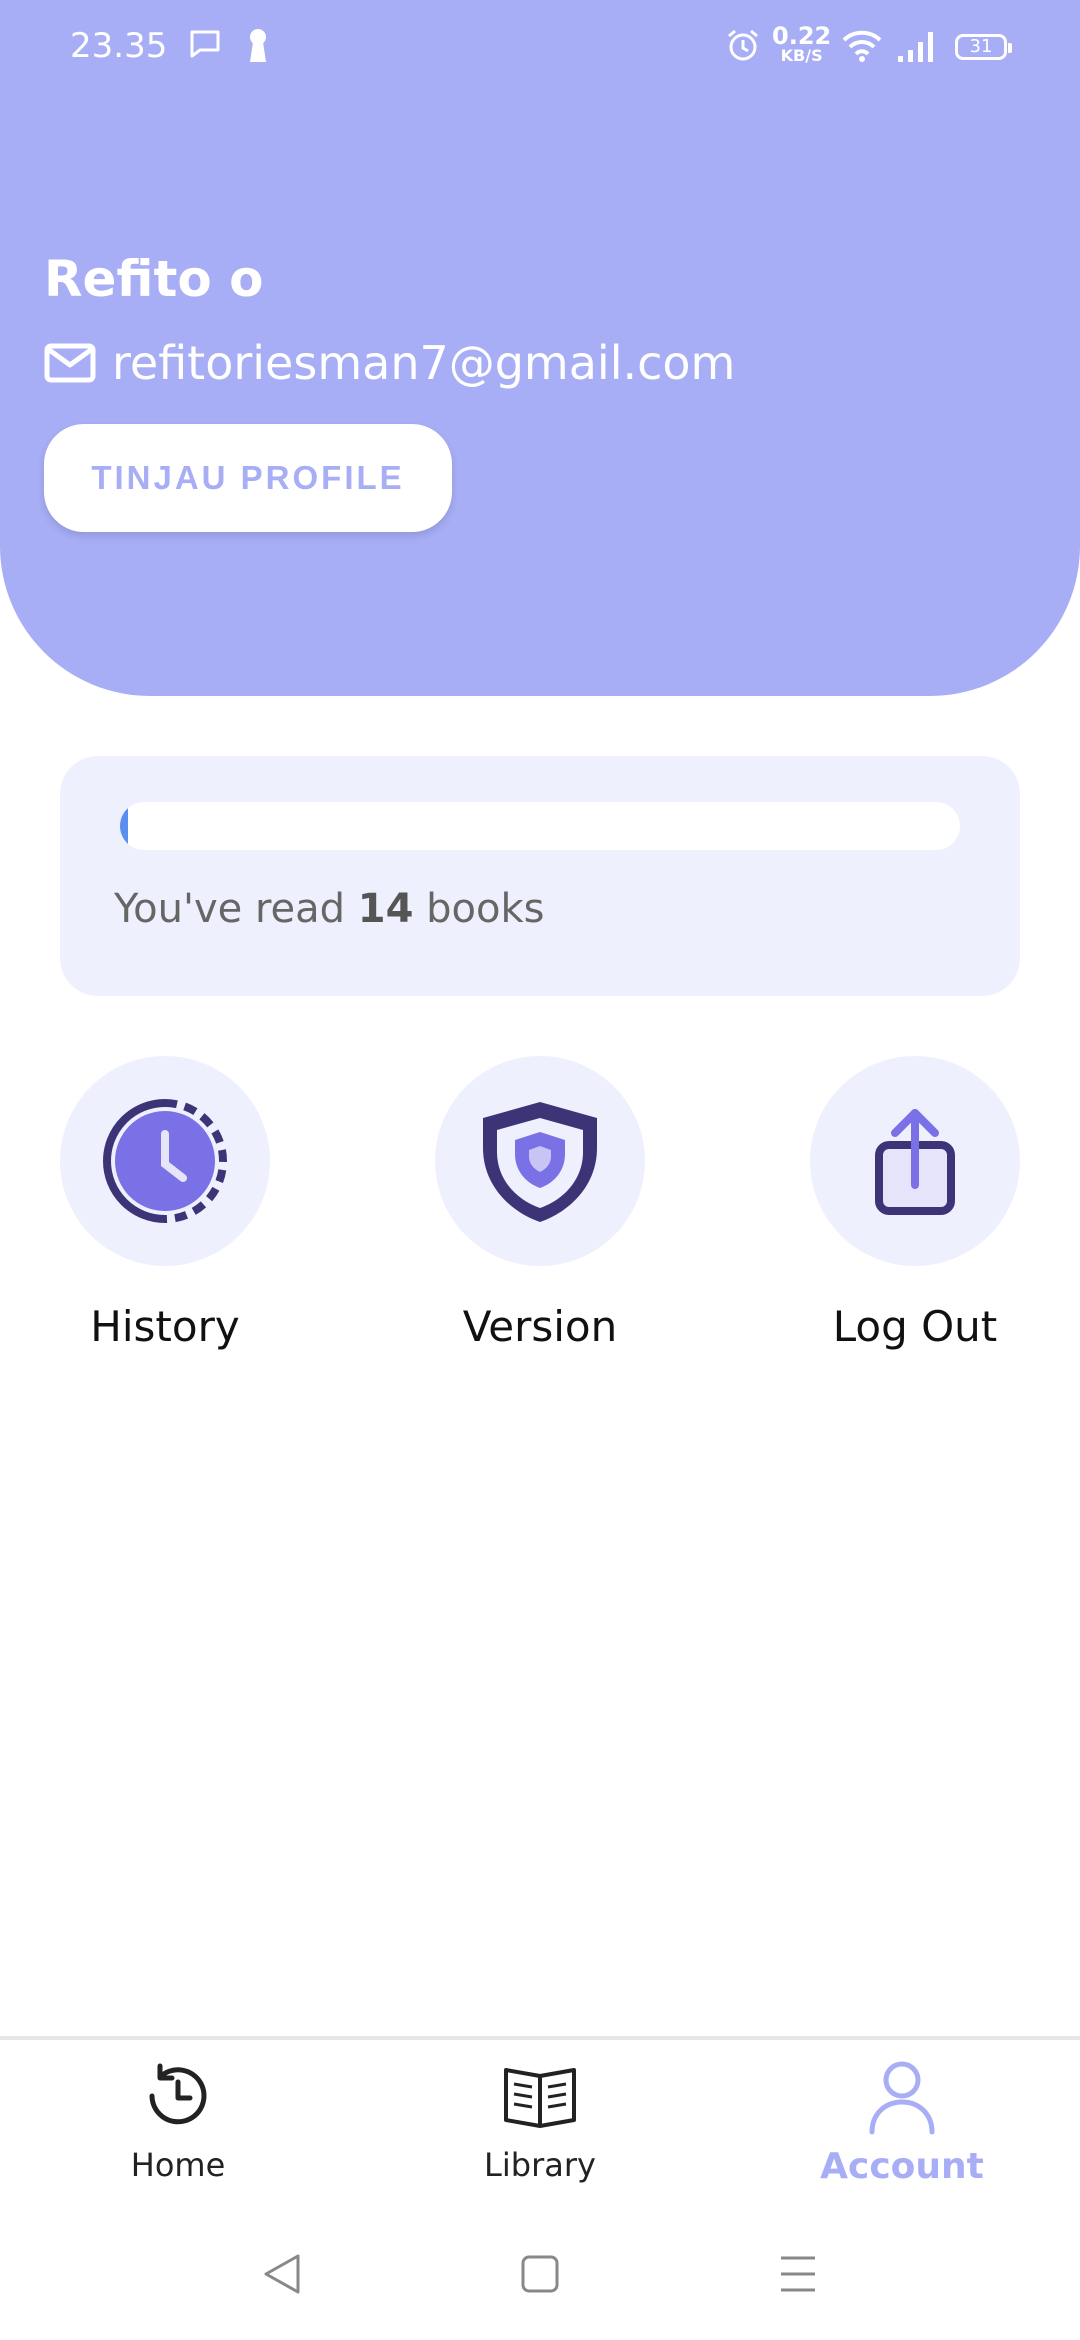 This screenshot has width=1080, height=2340. I want to click on battery-indicator: 31, so click(983, 47).